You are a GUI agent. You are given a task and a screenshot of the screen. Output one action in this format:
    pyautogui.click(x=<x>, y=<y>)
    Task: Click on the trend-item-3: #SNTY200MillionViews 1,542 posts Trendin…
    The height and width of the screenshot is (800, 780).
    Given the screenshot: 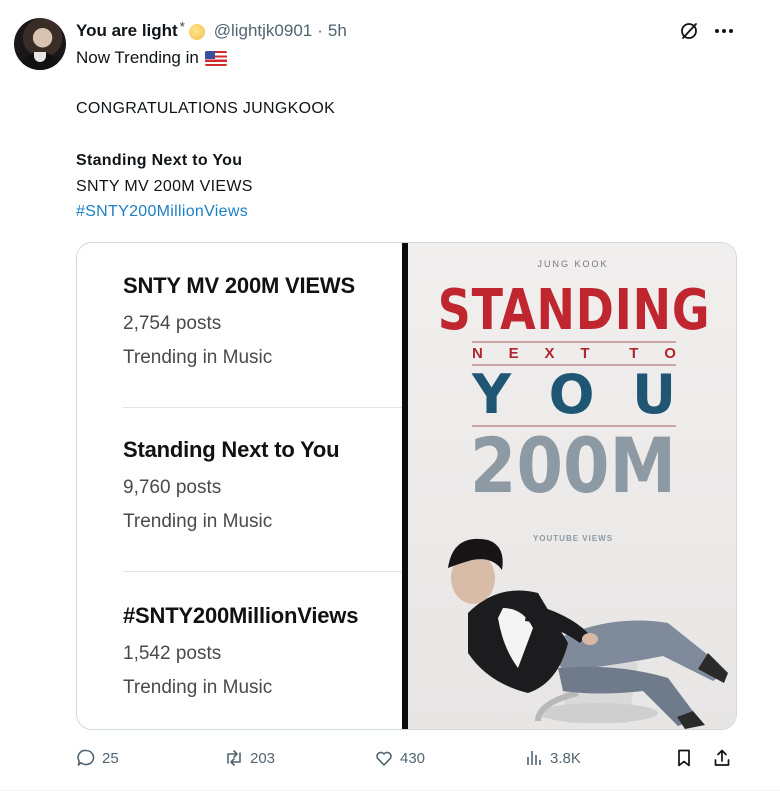 What is the action you would take?
    pyautogui.click(x=258, y=651)
    